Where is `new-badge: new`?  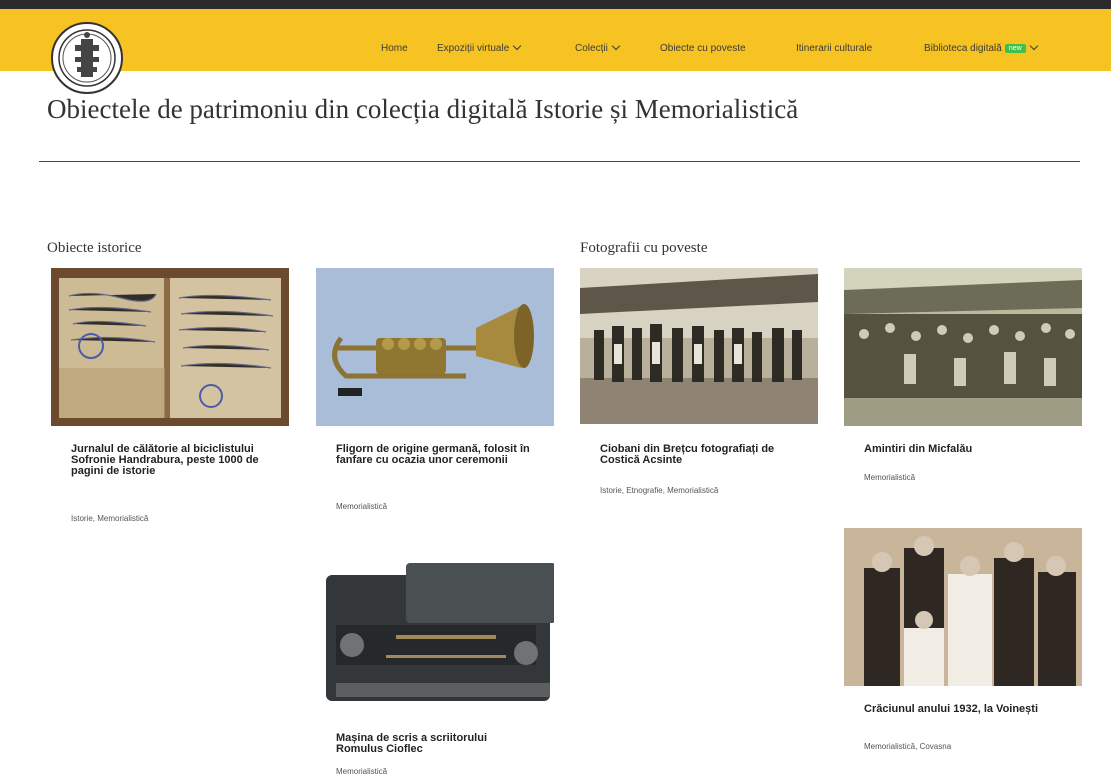
new-badge: new is located at coordinates (1015, 48).